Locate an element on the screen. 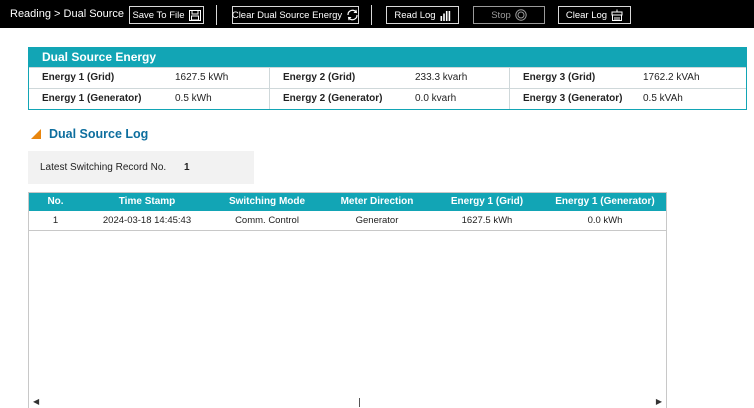 This screenshot has height=408, width=754. bar-chart-icon is located at coordinates (445, 15).